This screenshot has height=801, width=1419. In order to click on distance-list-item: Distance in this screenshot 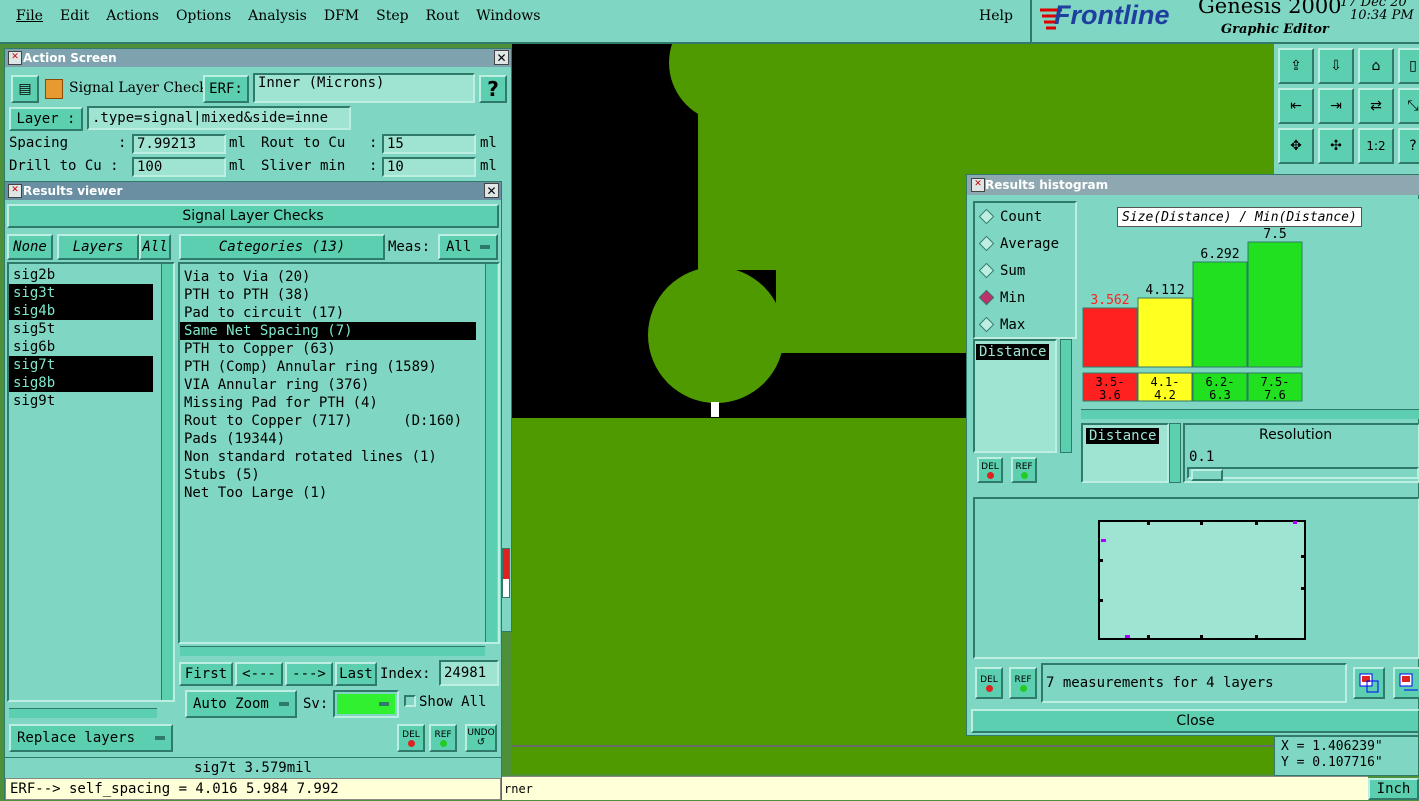, I will do `click(1013, 352)`.